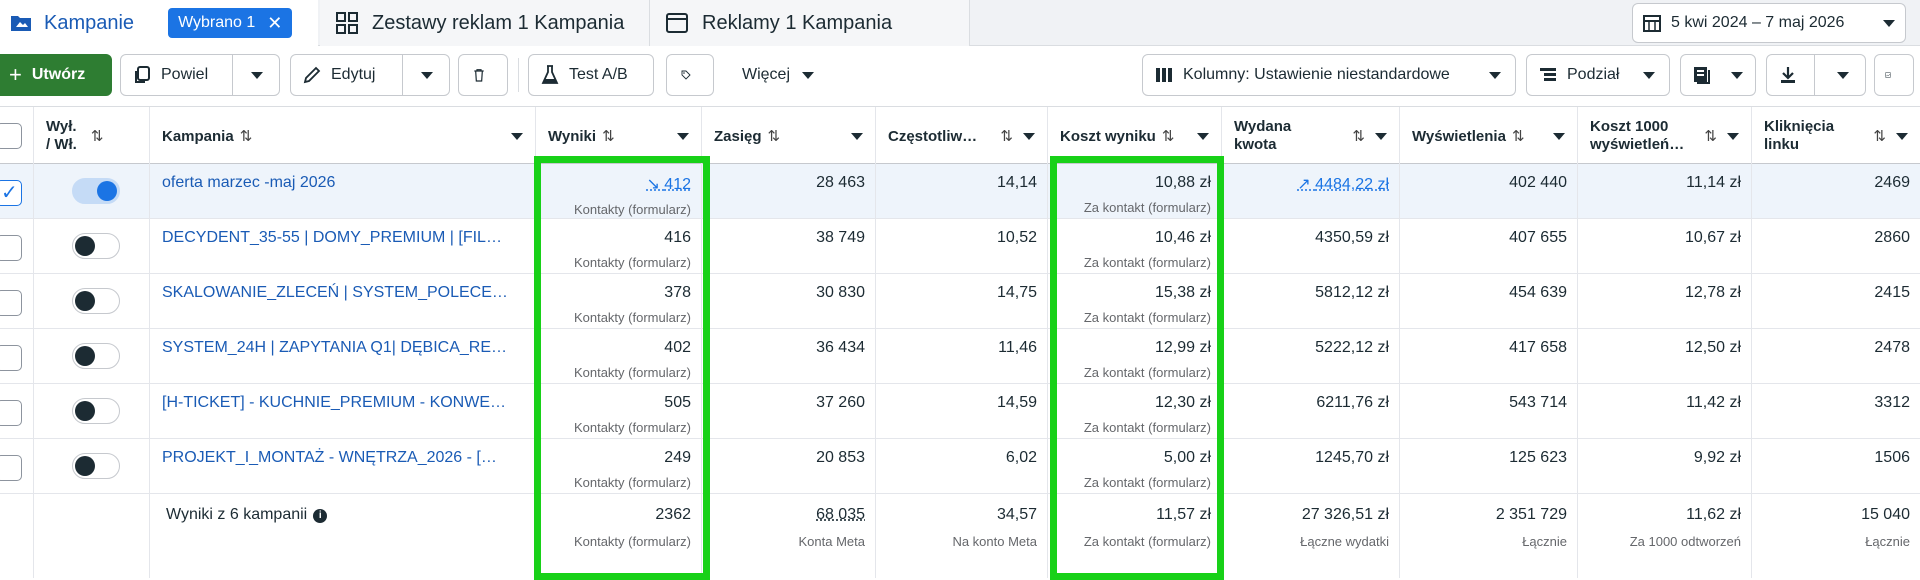 The height and width of the screenshot is (580, 1920). What do you see at coordinates (1489, 136) in the screenshot?
I see `header-impressions: Wyświetlenia ⇅` at bounding box center [1489, 136].